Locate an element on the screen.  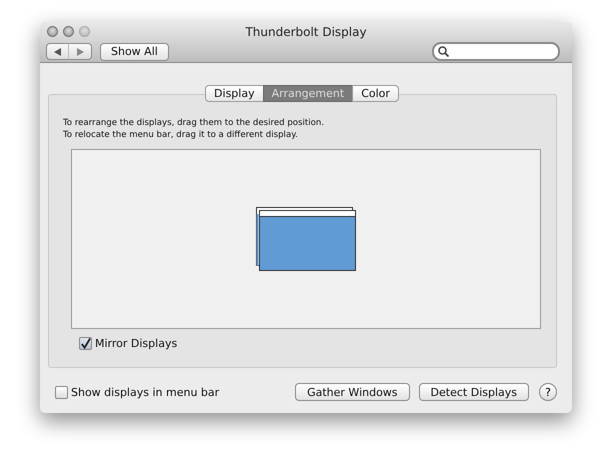
forward-button is located at coordinates (80, 51).